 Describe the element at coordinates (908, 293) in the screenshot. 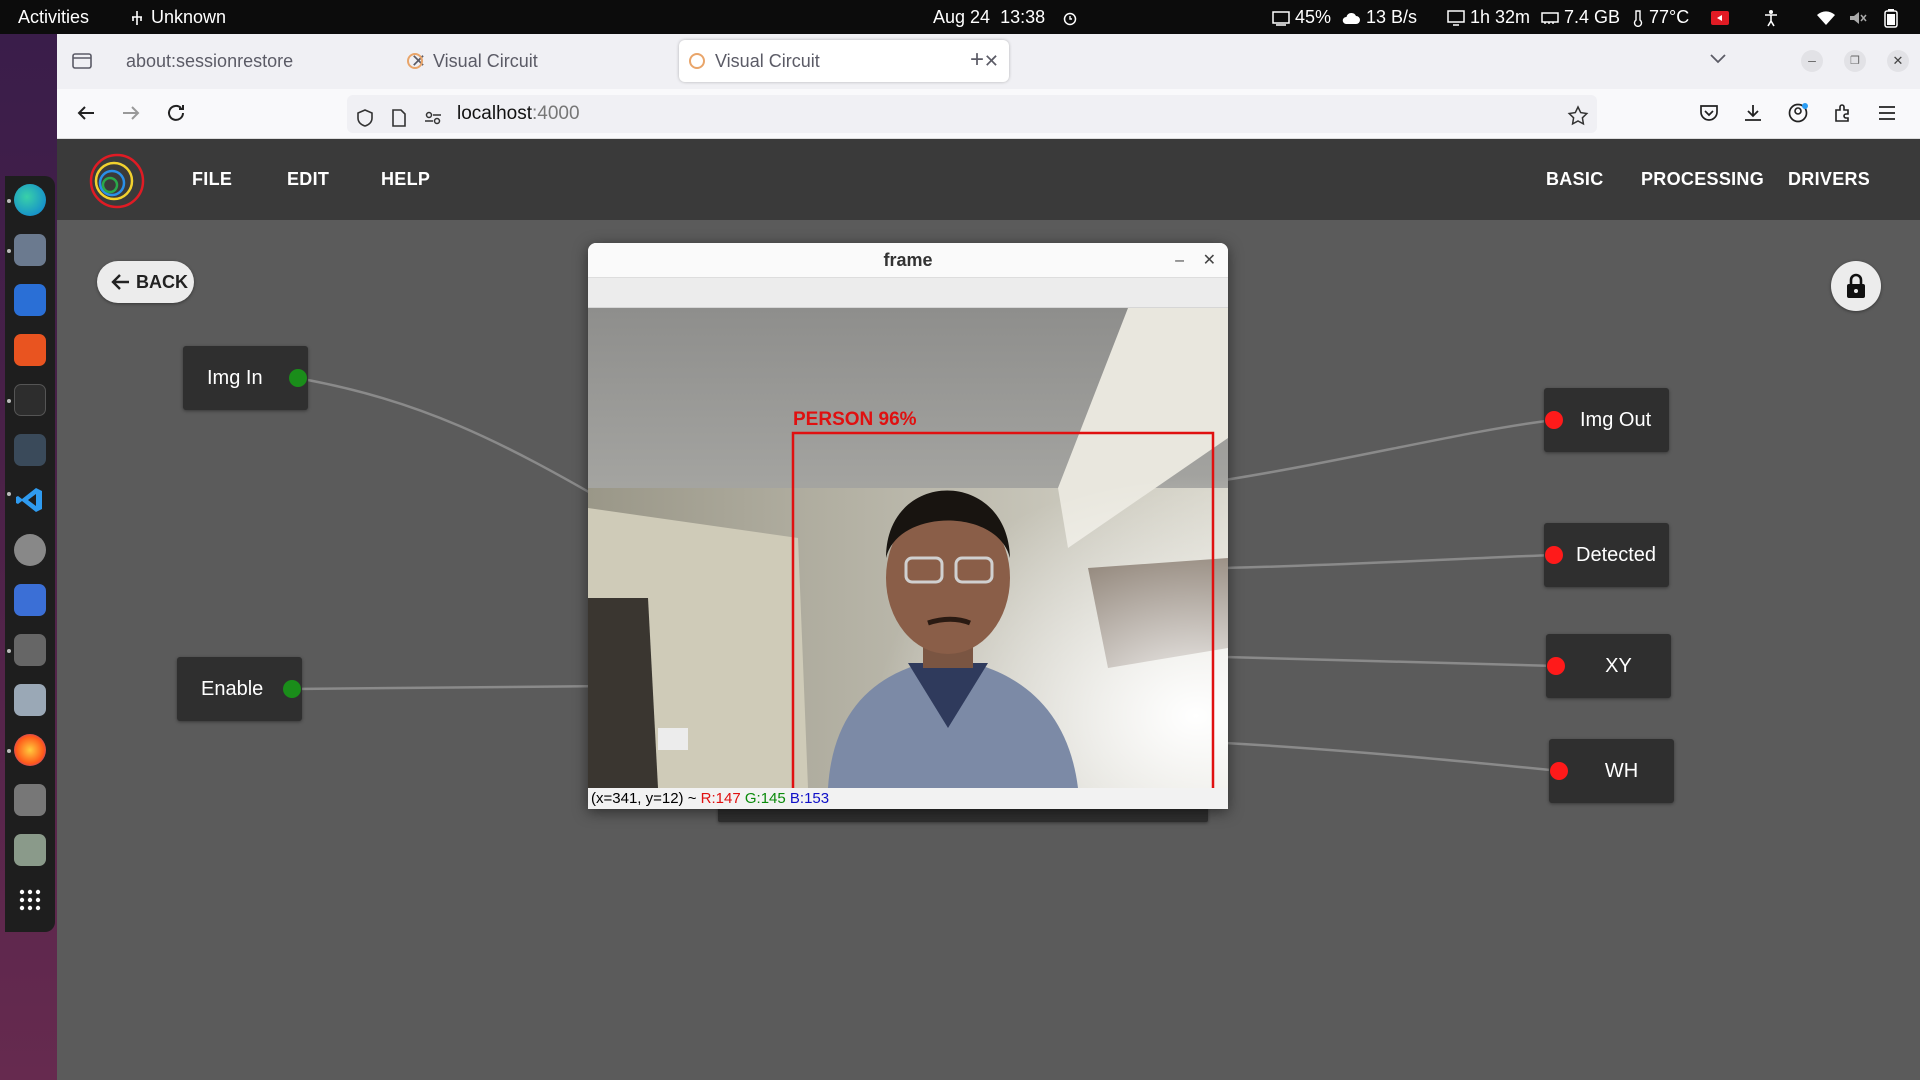

I see `frame-toolbar` at that location.